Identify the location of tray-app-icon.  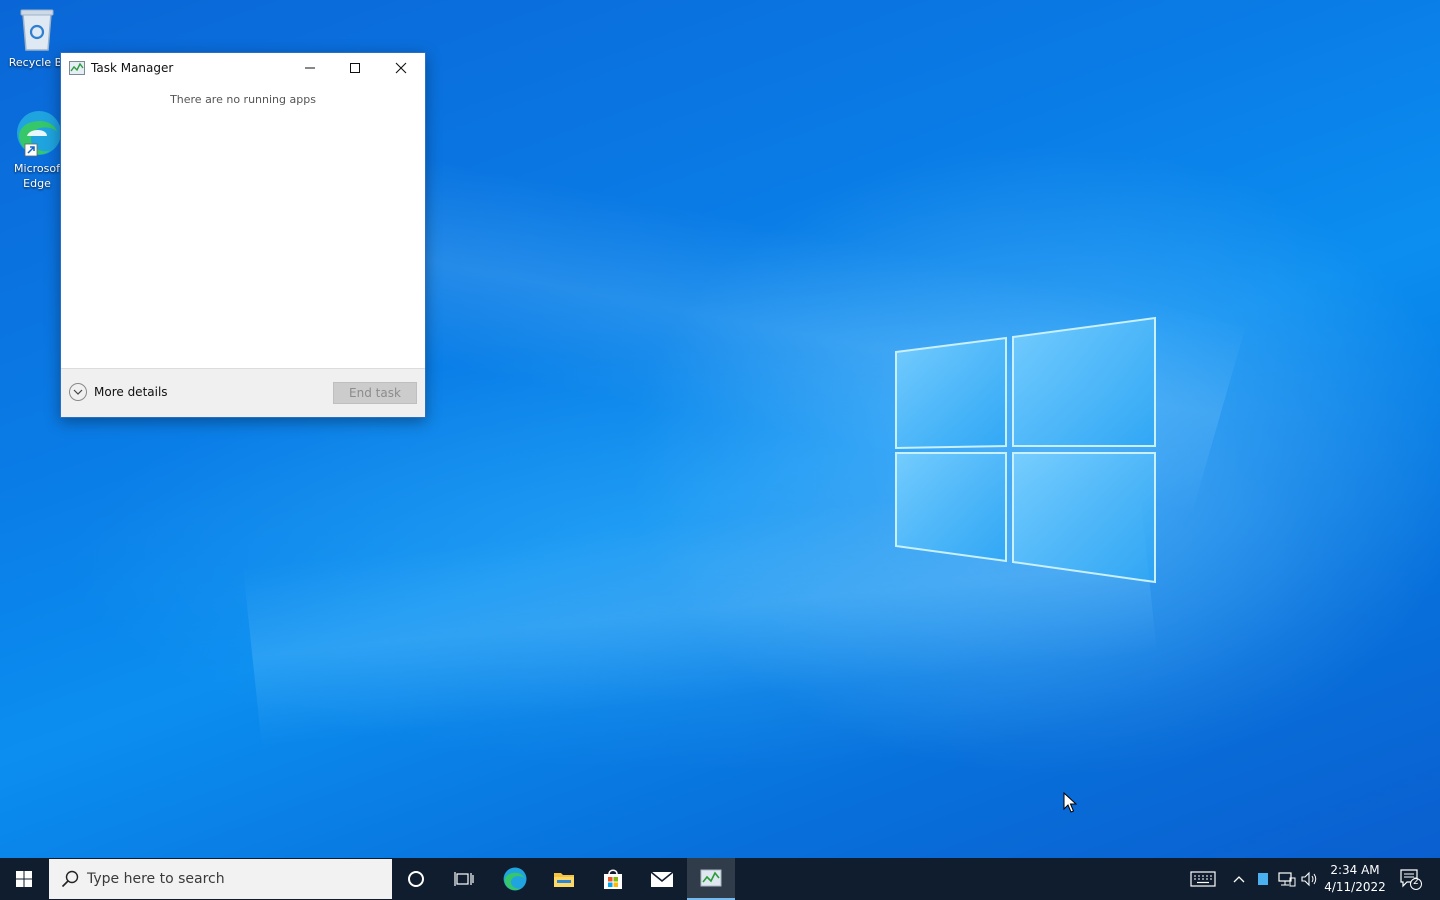
(1263, 879).